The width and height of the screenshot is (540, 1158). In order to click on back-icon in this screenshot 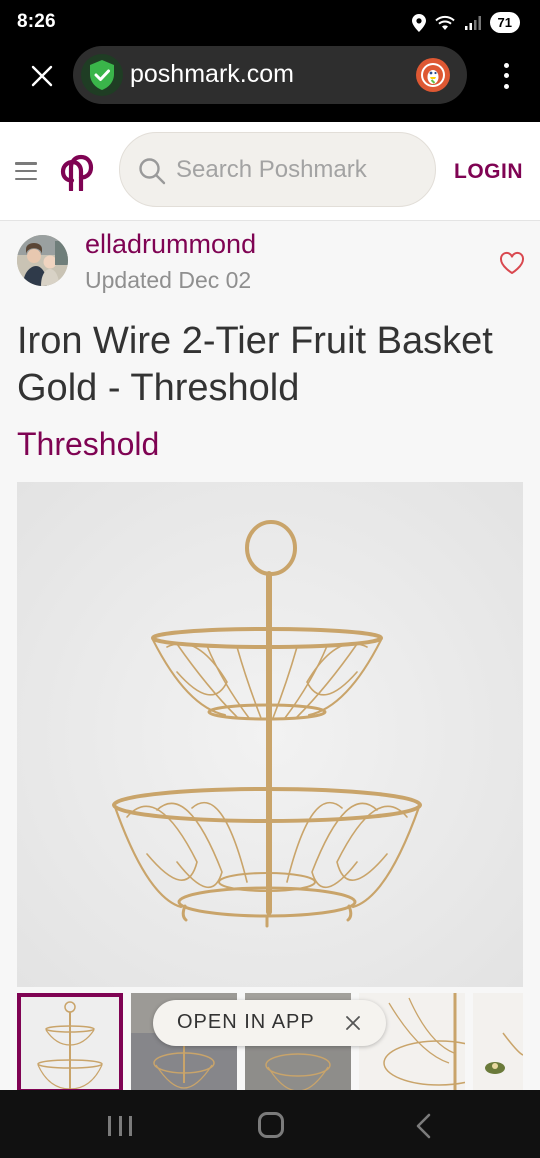, I will do `click(423, 1126)`.